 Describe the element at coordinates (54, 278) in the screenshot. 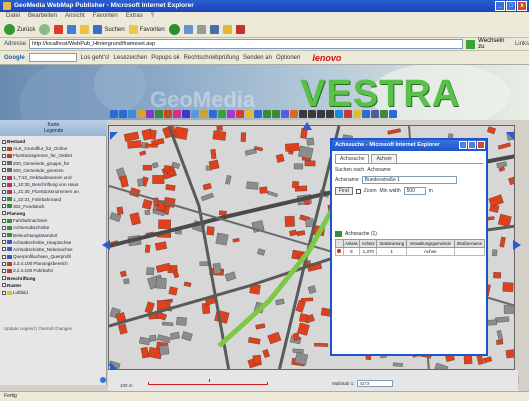

I see `legend-group: Beschriftung` at that location.